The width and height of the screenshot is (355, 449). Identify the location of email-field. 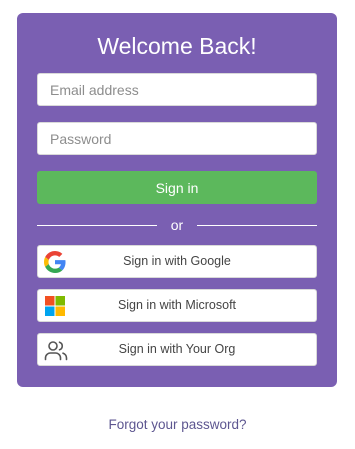
(177, 89).